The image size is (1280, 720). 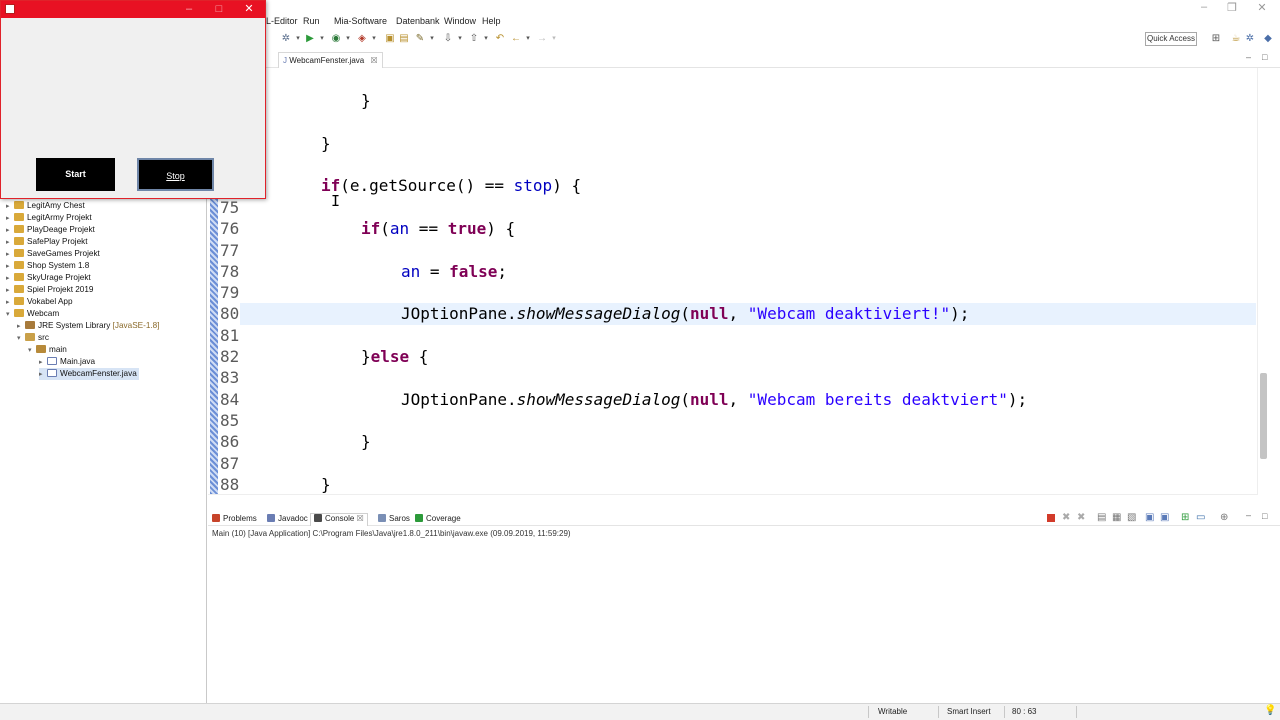 I want to click on remove-launch-icon: ✖, so click(x=1066, y=517).